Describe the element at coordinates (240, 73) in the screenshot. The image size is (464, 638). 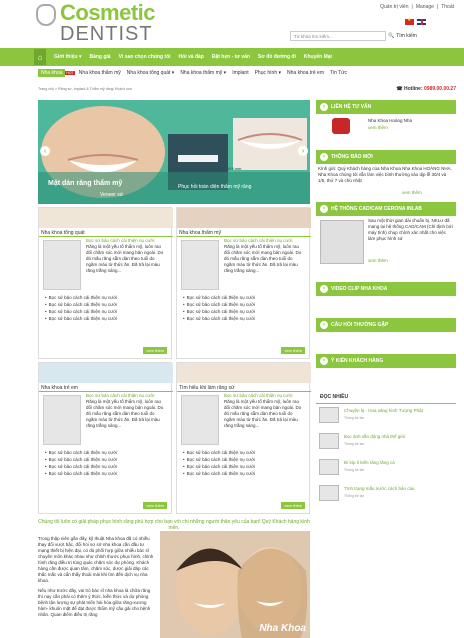
I see `subnav-item-implant: Implant` at that location.